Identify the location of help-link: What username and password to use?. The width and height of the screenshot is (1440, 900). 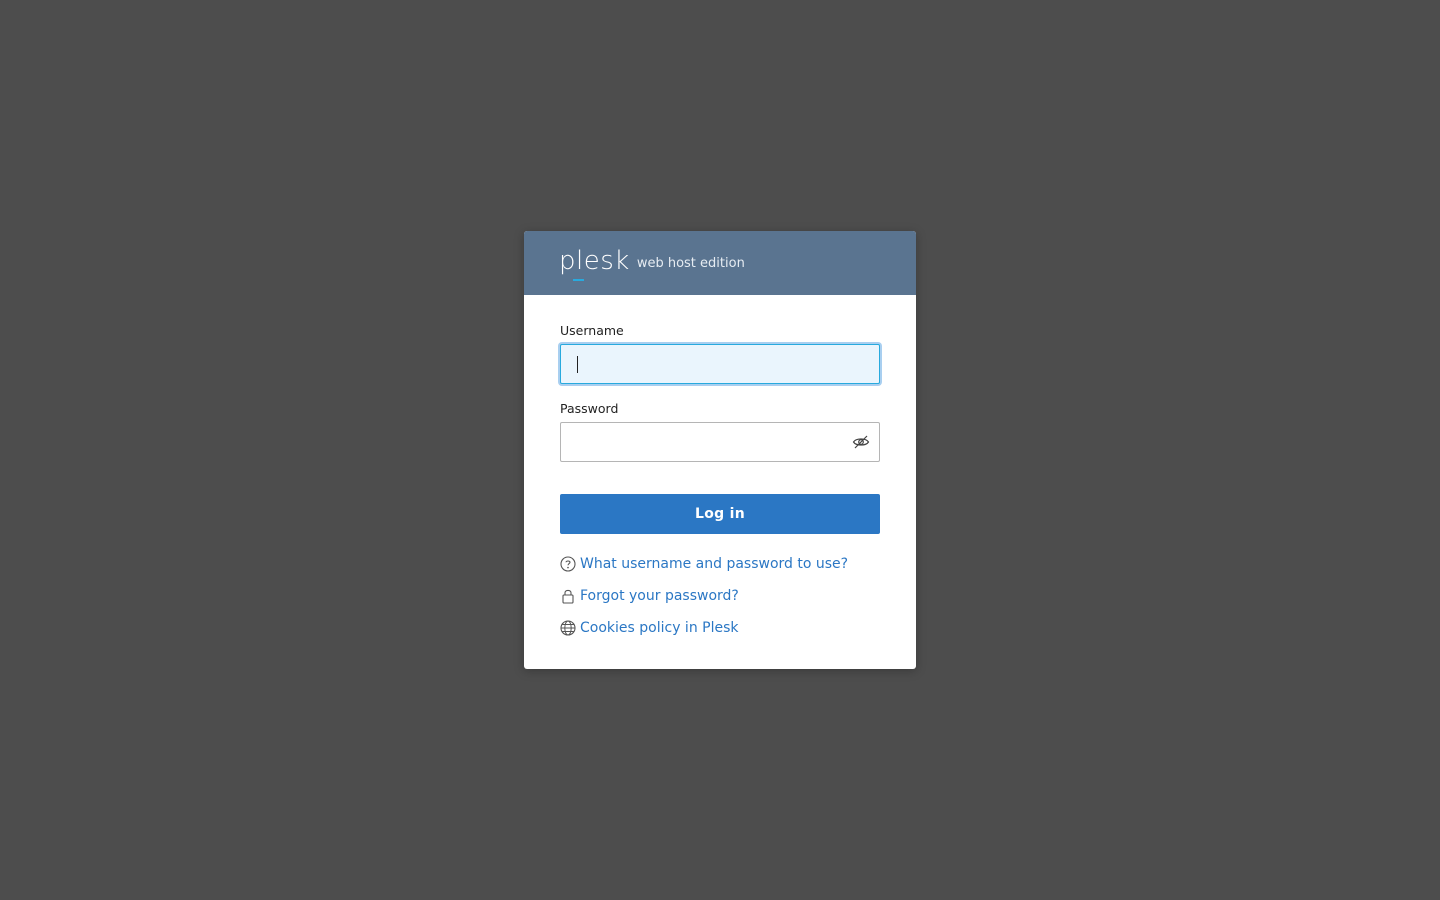
(720, 564).